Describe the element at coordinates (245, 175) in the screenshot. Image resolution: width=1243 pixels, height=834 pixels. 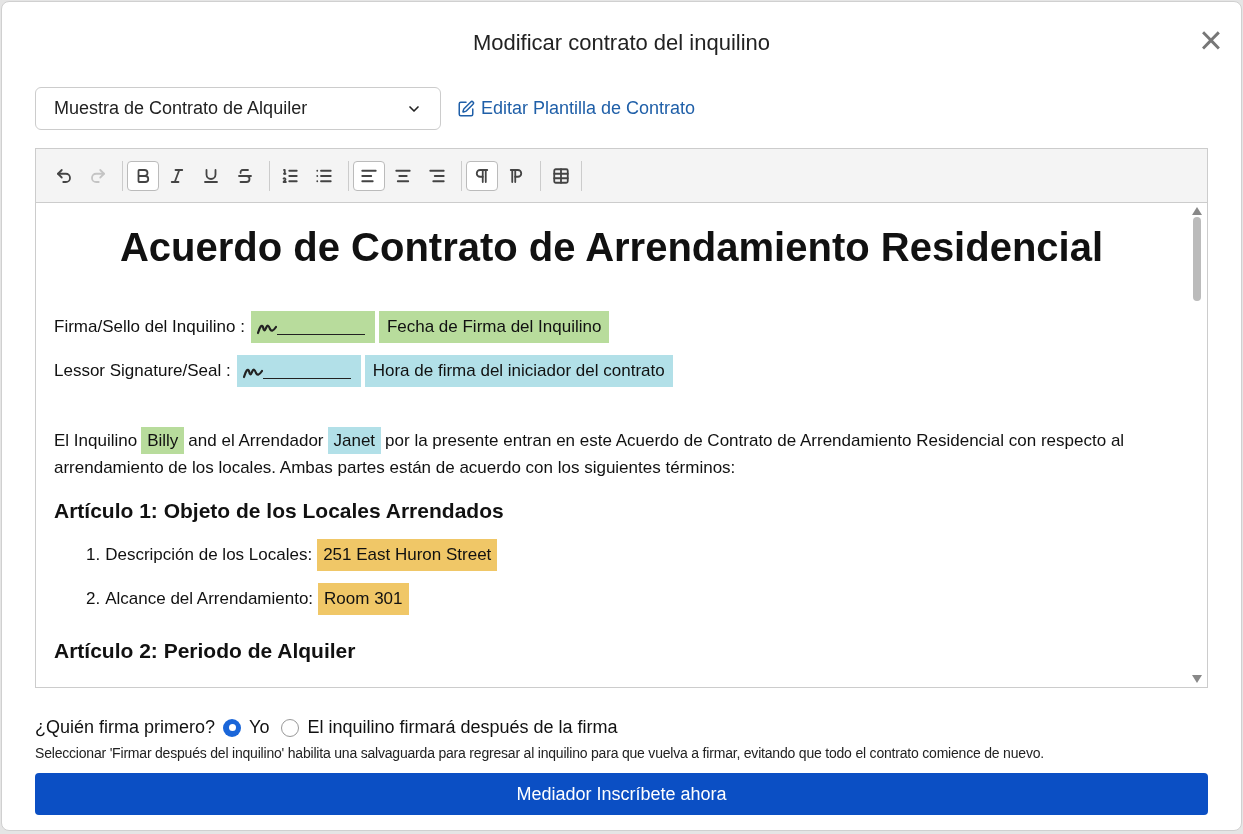
I see `strikethrough-icon` at that location.